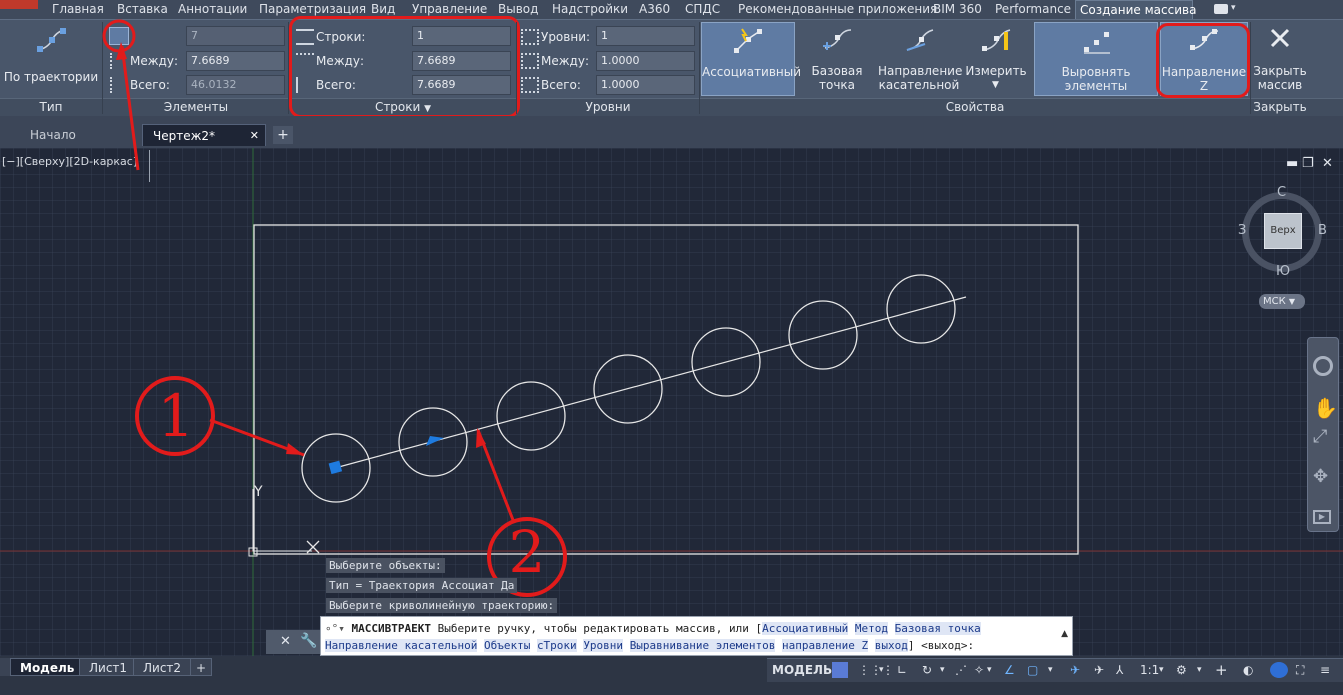 The width and height of the screenshot is (1343, 695). I want to click on polar-icon: ↻, so click(927, 670).